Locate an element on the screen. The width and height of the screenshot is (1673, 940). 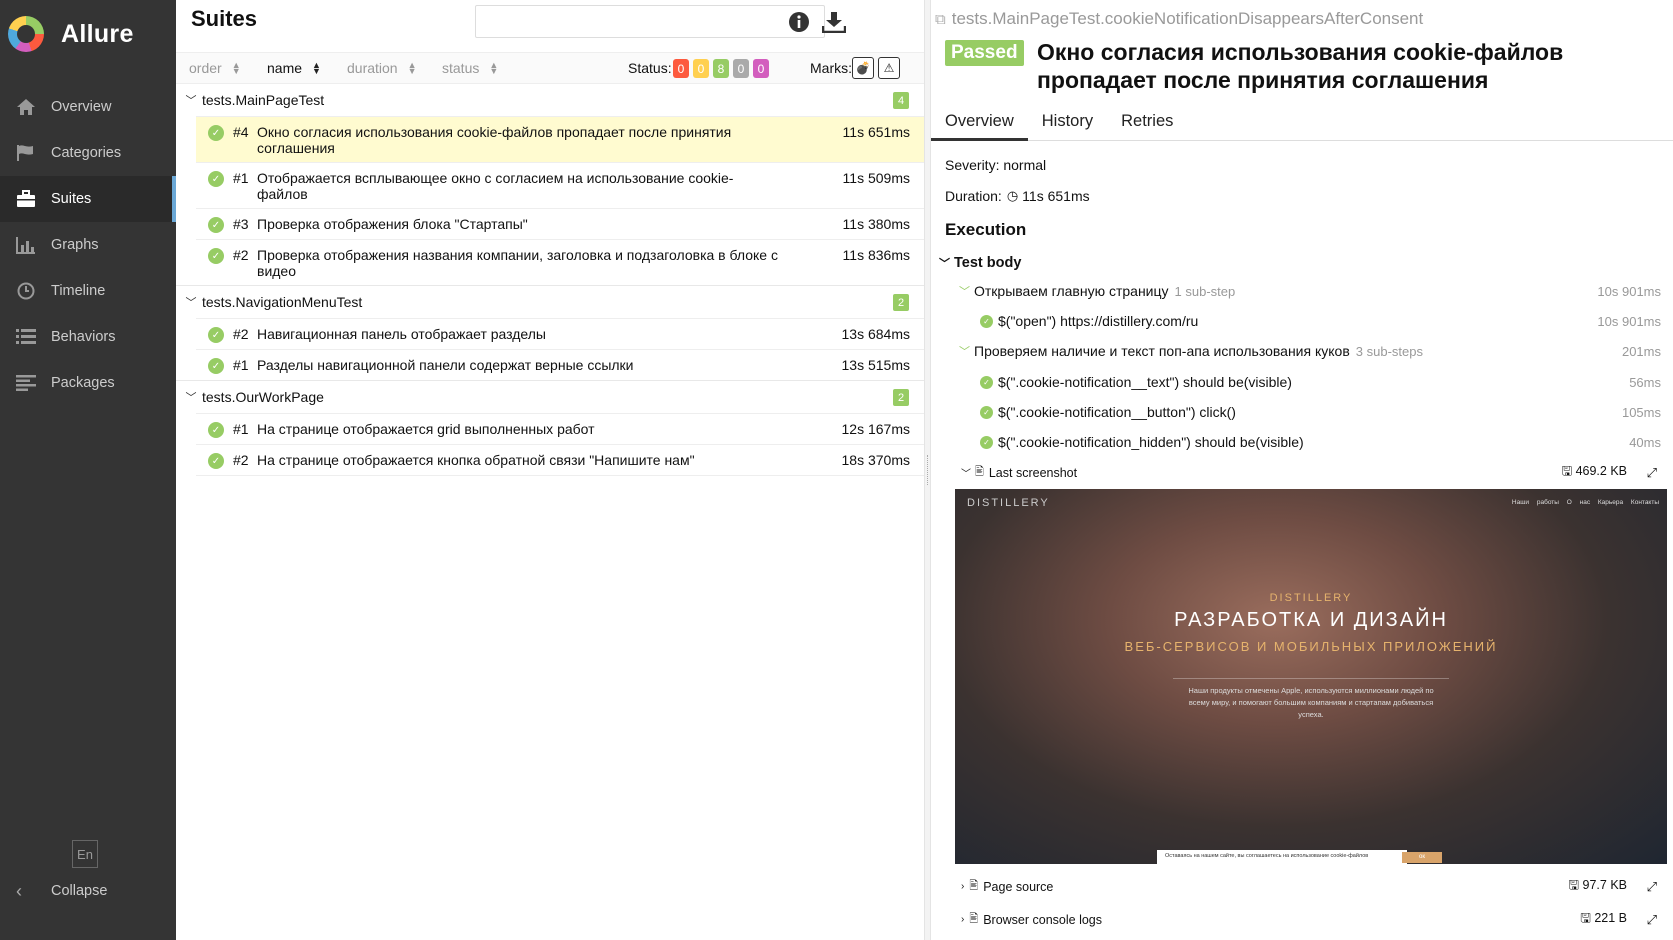
sort-duration: duration ▲ ▼ is located at coordinates (382, 68).